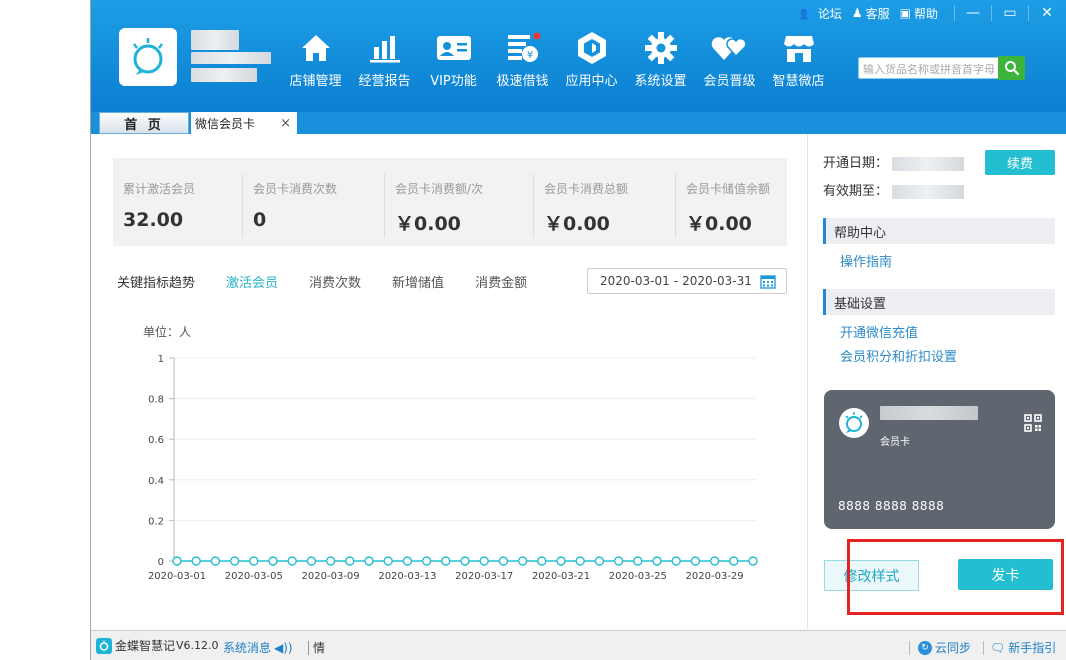  Describe the element at coordinates (925, 647) in the screenshot. I see `sync-icon: ↻` at that location.